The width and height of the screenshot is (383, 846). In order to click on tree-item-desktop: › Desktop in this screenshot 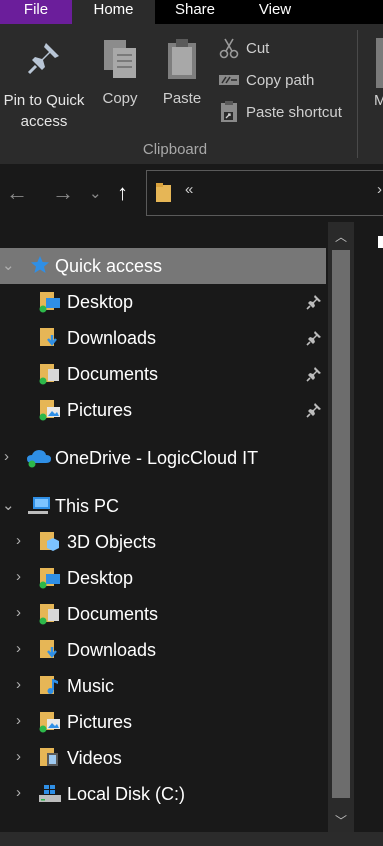, I will do `click(163, 578)`.